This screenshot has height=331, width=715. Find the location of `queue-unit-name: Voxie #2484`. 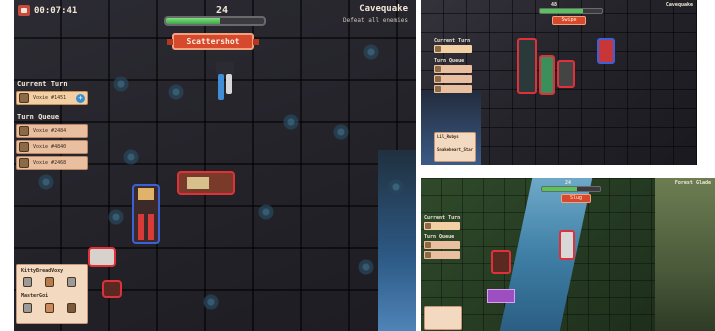

queue-unit-name: Voxie #2484 is located at coordinates (50, 131).